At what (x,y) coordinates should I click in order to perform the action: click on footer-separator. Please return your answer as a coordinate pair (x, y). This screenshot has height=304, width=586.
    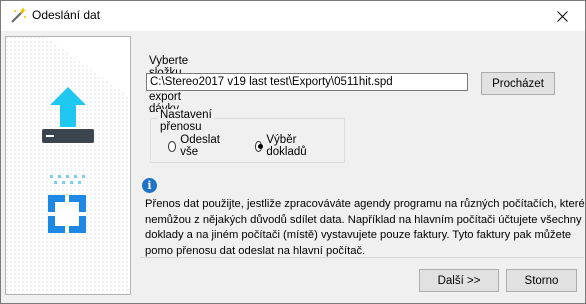
    Looking at the image, I should click on (362, 257).